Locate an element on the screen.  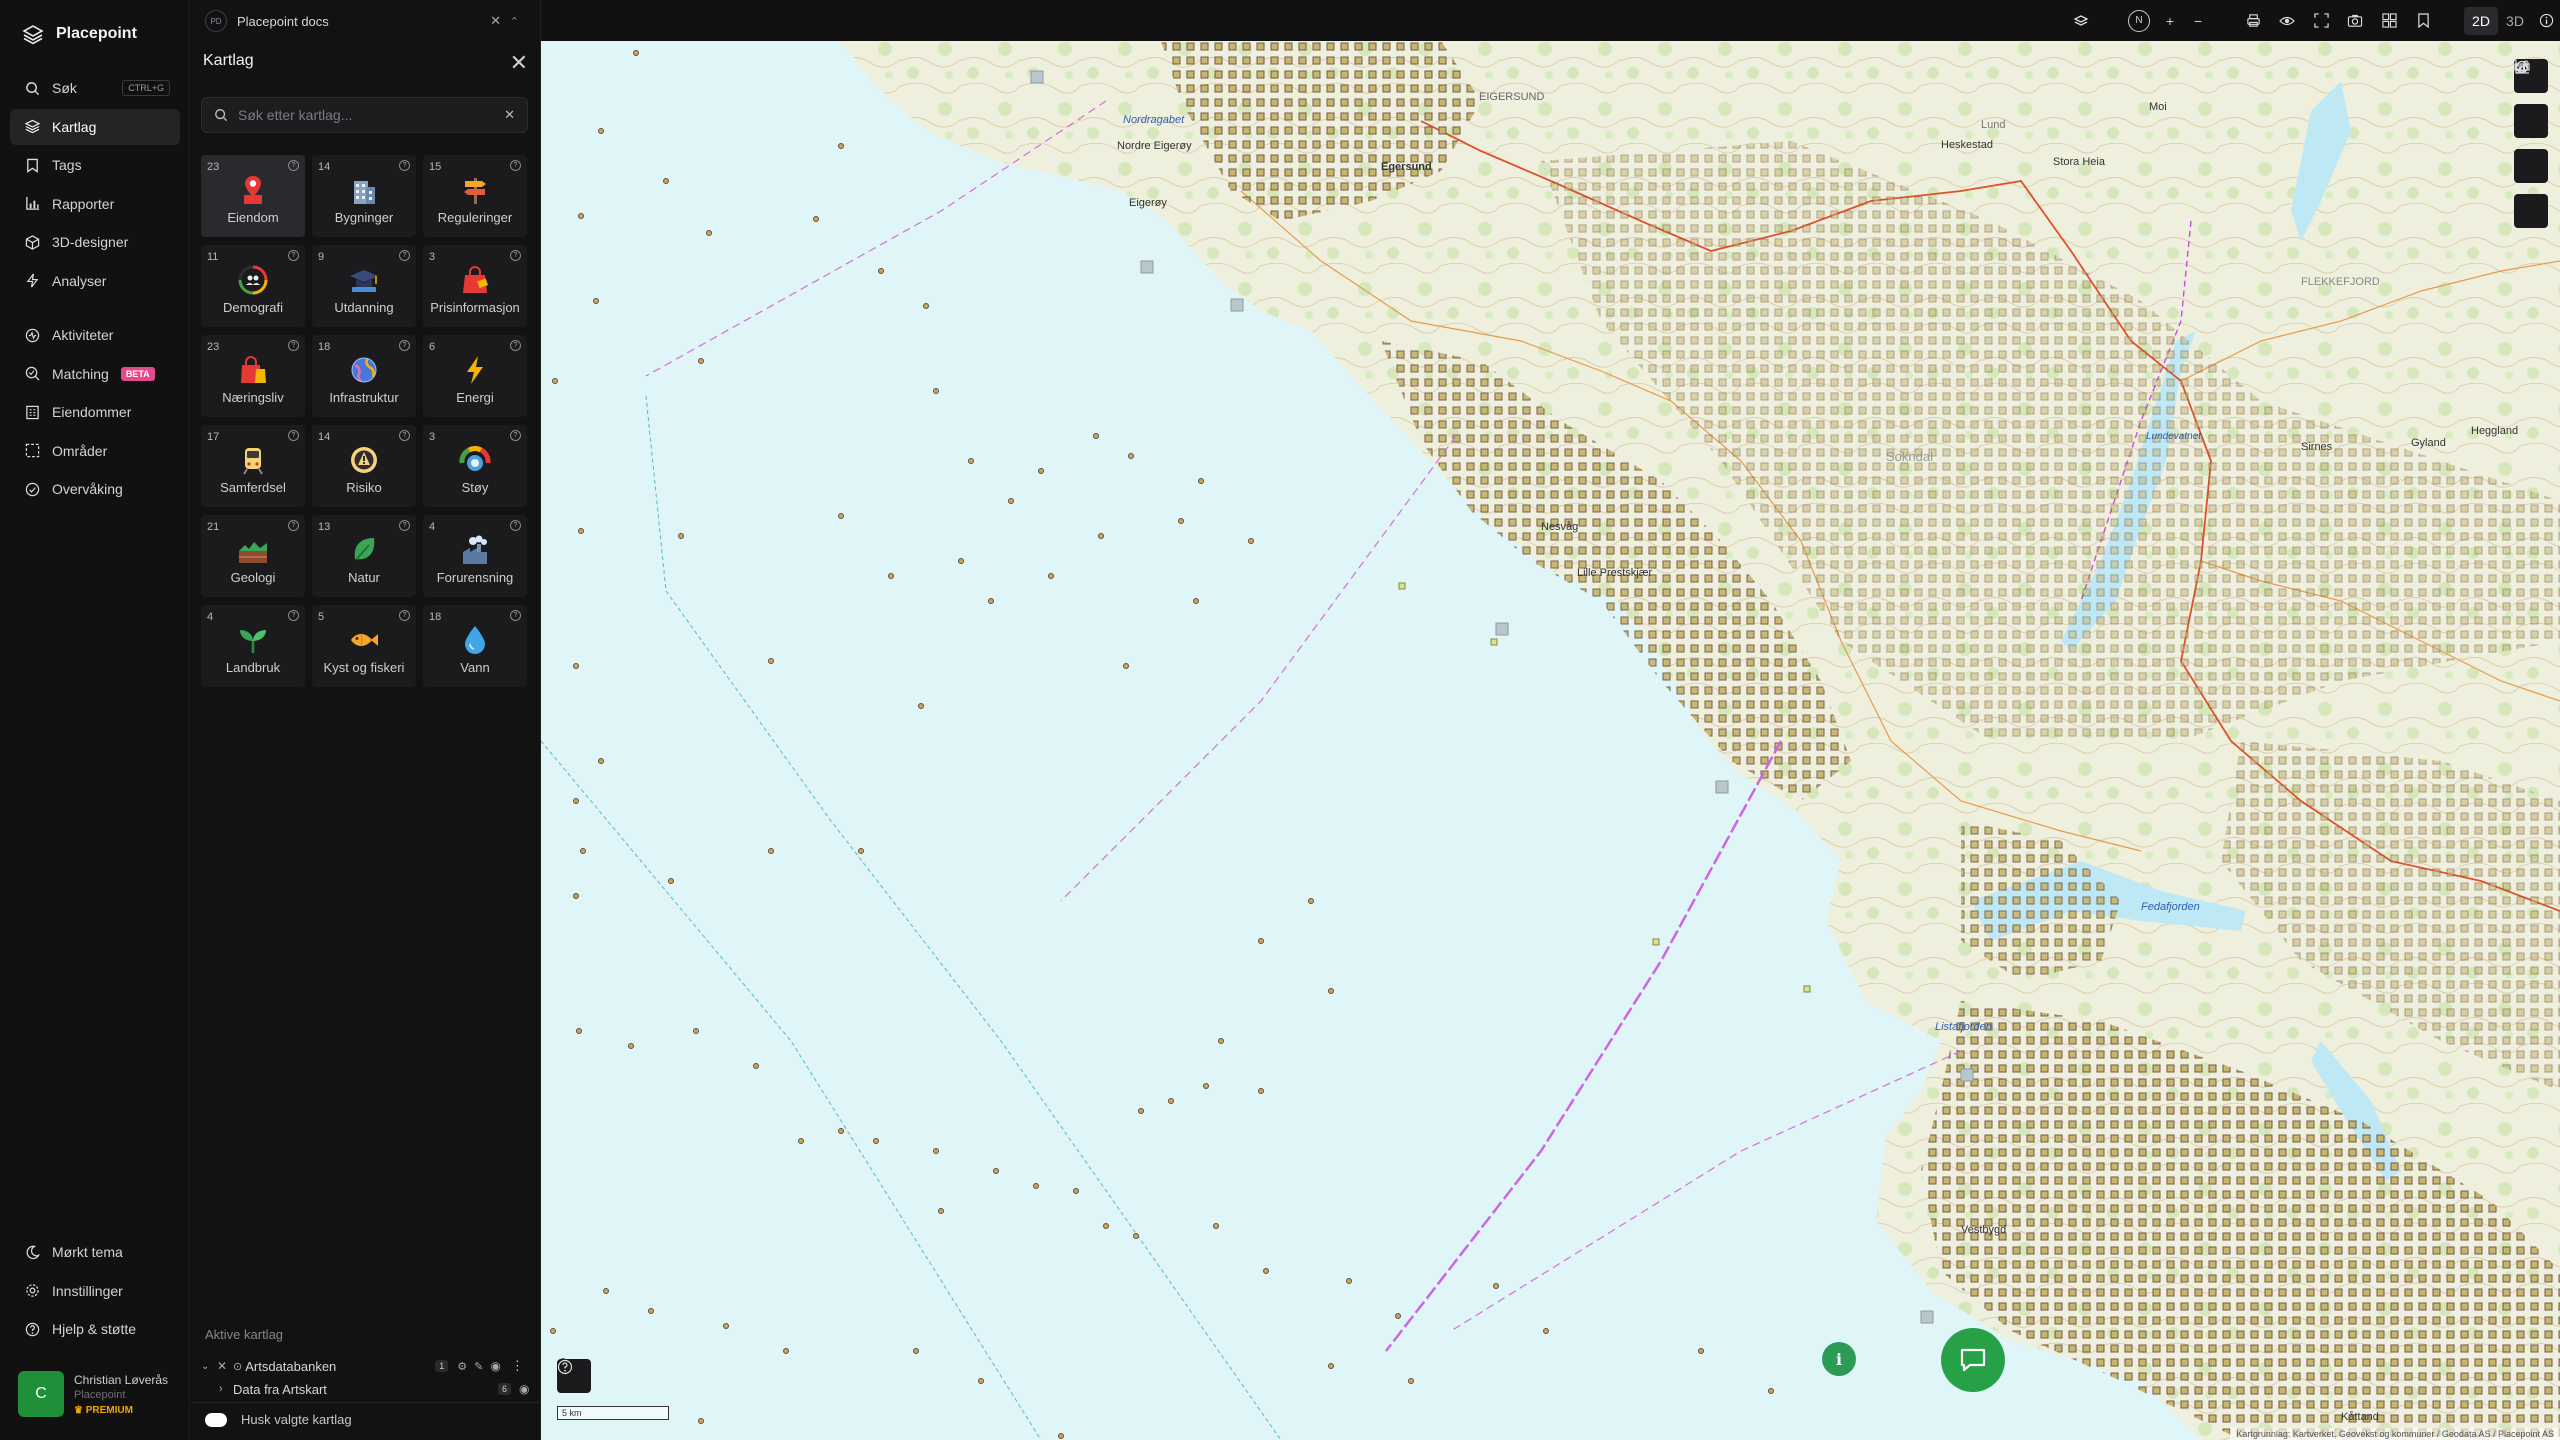
map-tool-route-icon is located at coordinates (2531, 144).